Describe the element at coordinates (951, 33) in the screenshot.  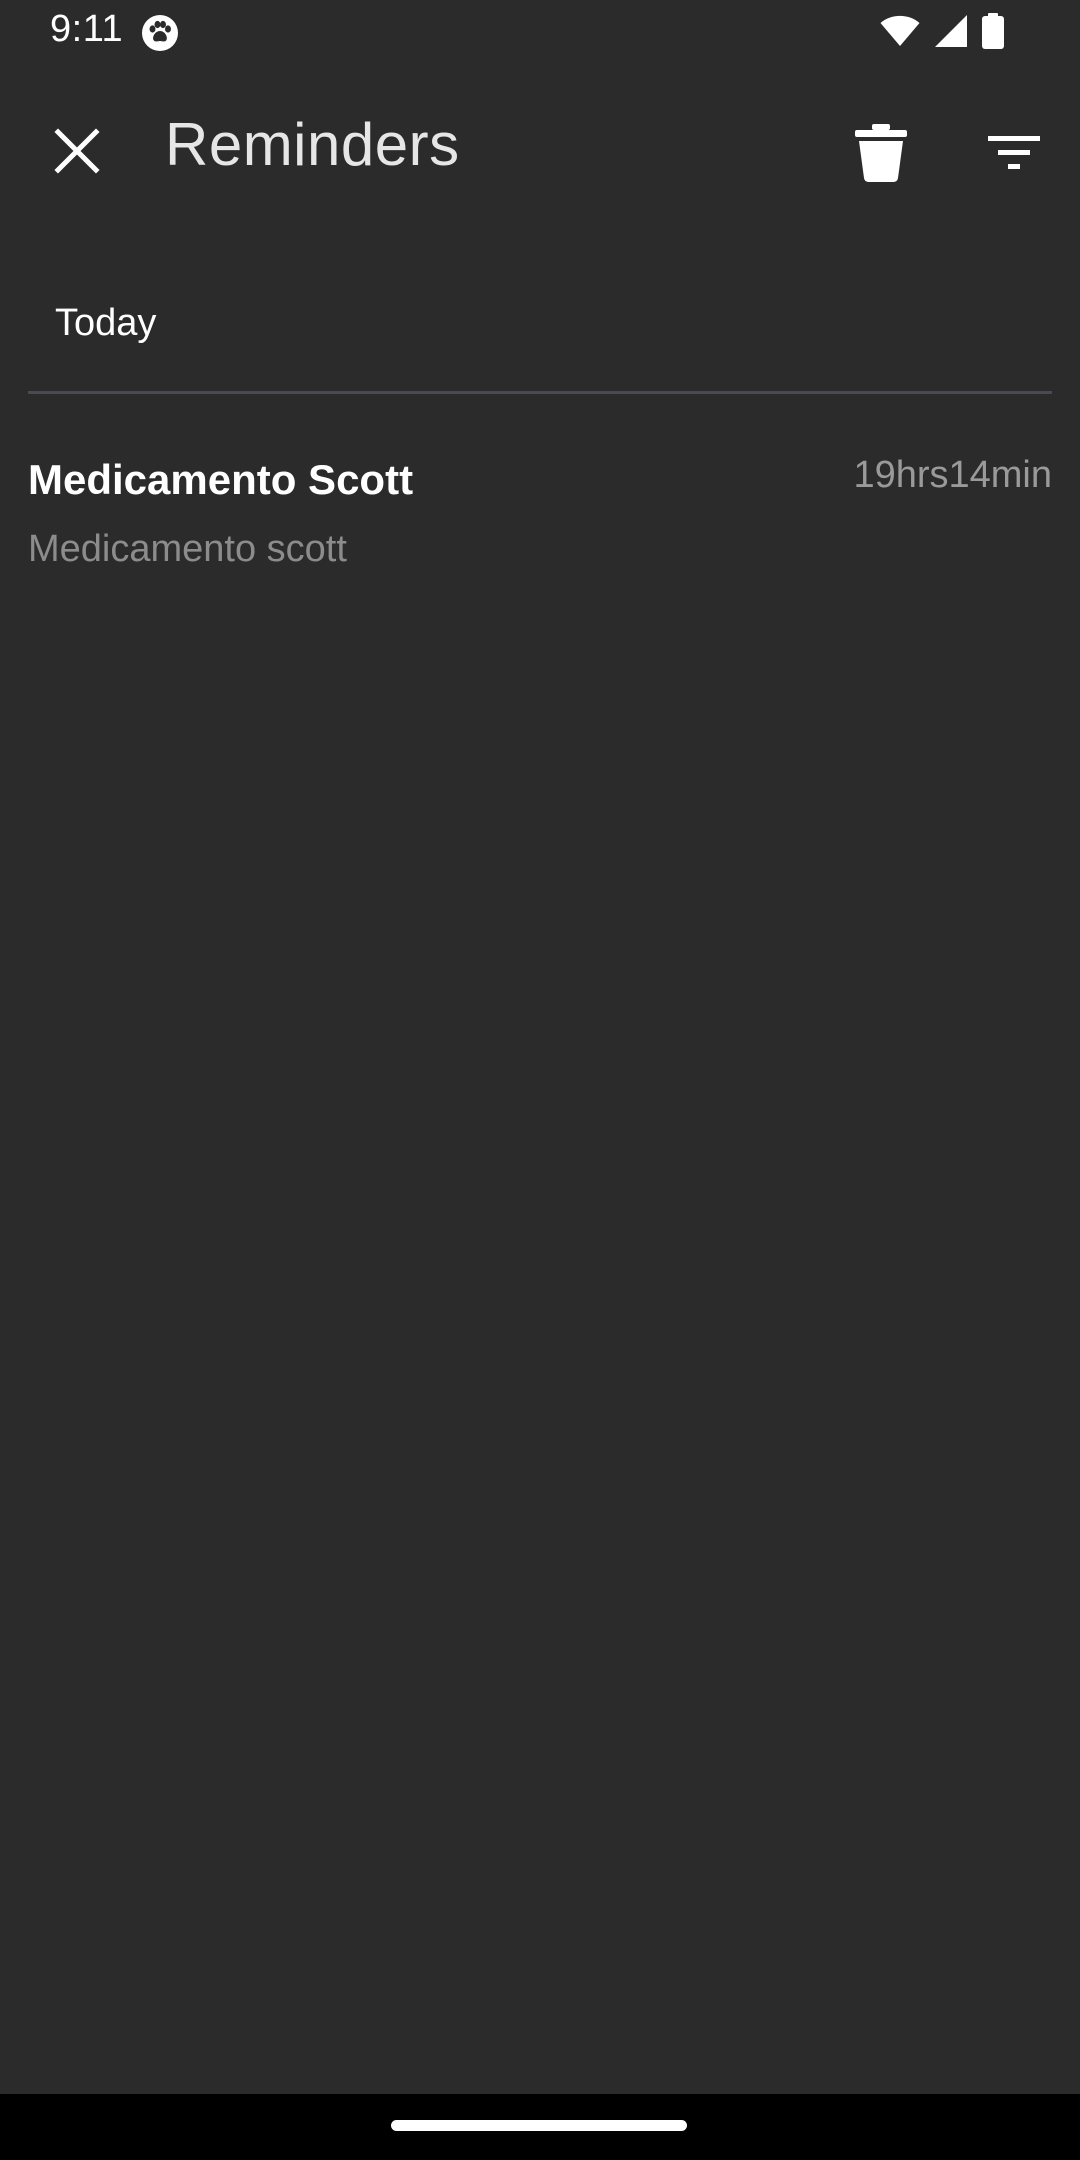
I see `signal-icon` at that location.